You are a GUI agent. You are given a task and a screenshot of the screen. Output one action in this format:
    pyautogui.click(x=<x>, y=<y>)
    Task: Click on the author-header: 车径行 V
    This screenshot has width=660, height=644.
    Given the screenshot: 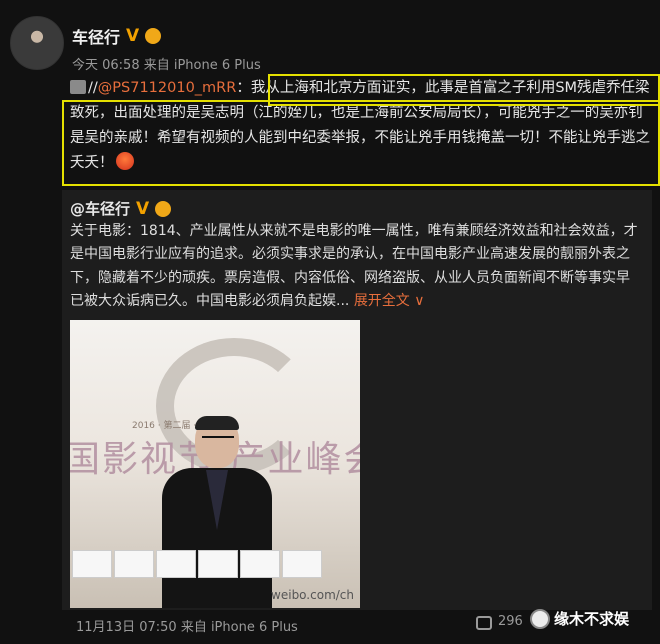 What is the action you would take?
    pyautogui.click(x=117, y=36)
    